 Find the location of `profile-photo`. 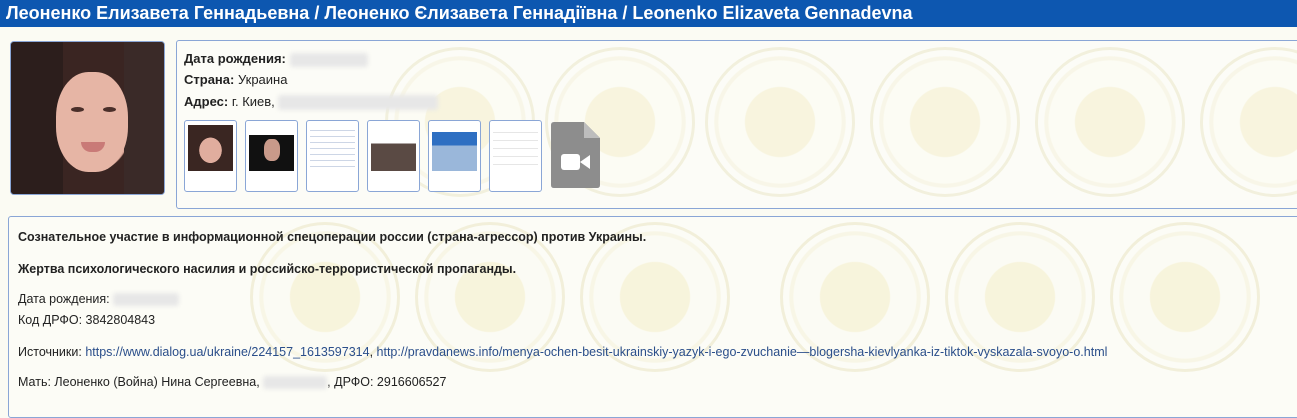

profile-photo is located at coordinates (87, 118).